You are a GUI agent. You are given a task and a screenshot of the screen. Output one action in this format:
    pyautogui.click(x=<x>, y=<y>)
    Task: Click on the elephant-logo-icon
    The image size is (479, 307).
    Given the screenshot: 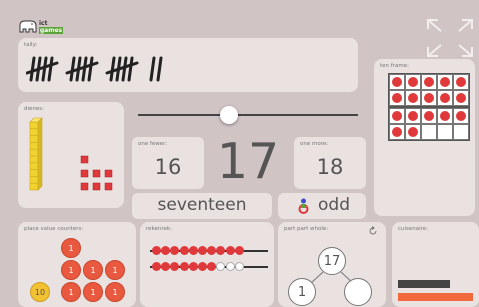 What is the action you would take?
    pyautogui.click(x=28, y=26)
    